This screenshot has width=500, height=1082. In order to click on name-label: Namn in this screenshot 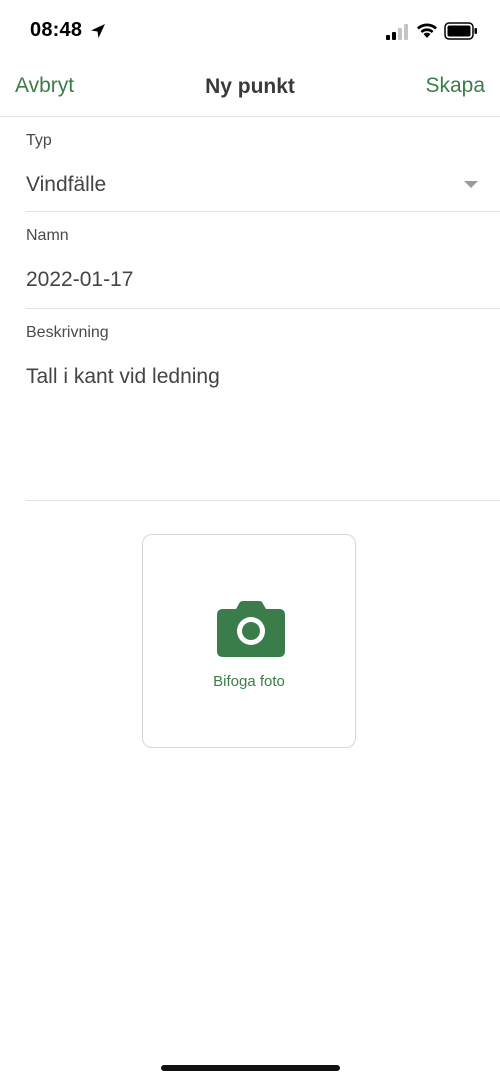, I will do `click(47, 235)`.